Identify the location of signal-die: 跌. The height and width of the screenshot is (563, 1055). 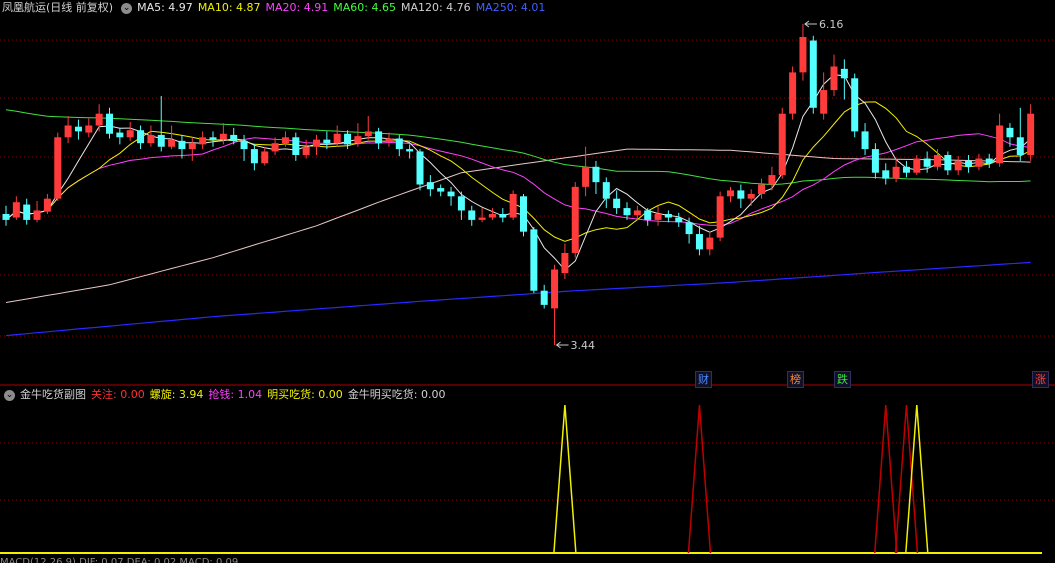
(842, 379).